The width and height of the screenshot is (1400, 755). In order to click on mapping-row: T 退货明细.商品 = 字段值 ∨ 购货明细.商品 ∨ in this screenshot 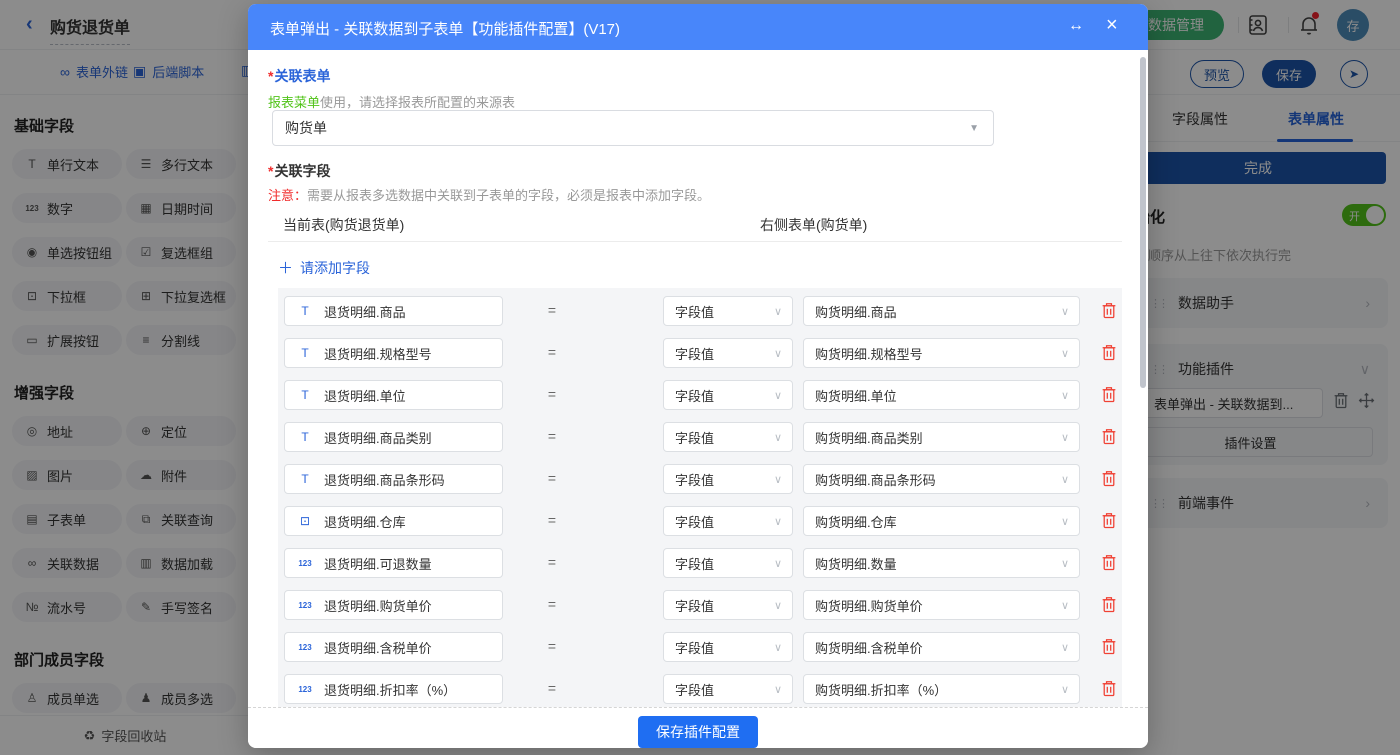, I will do `click(700, 311)`.